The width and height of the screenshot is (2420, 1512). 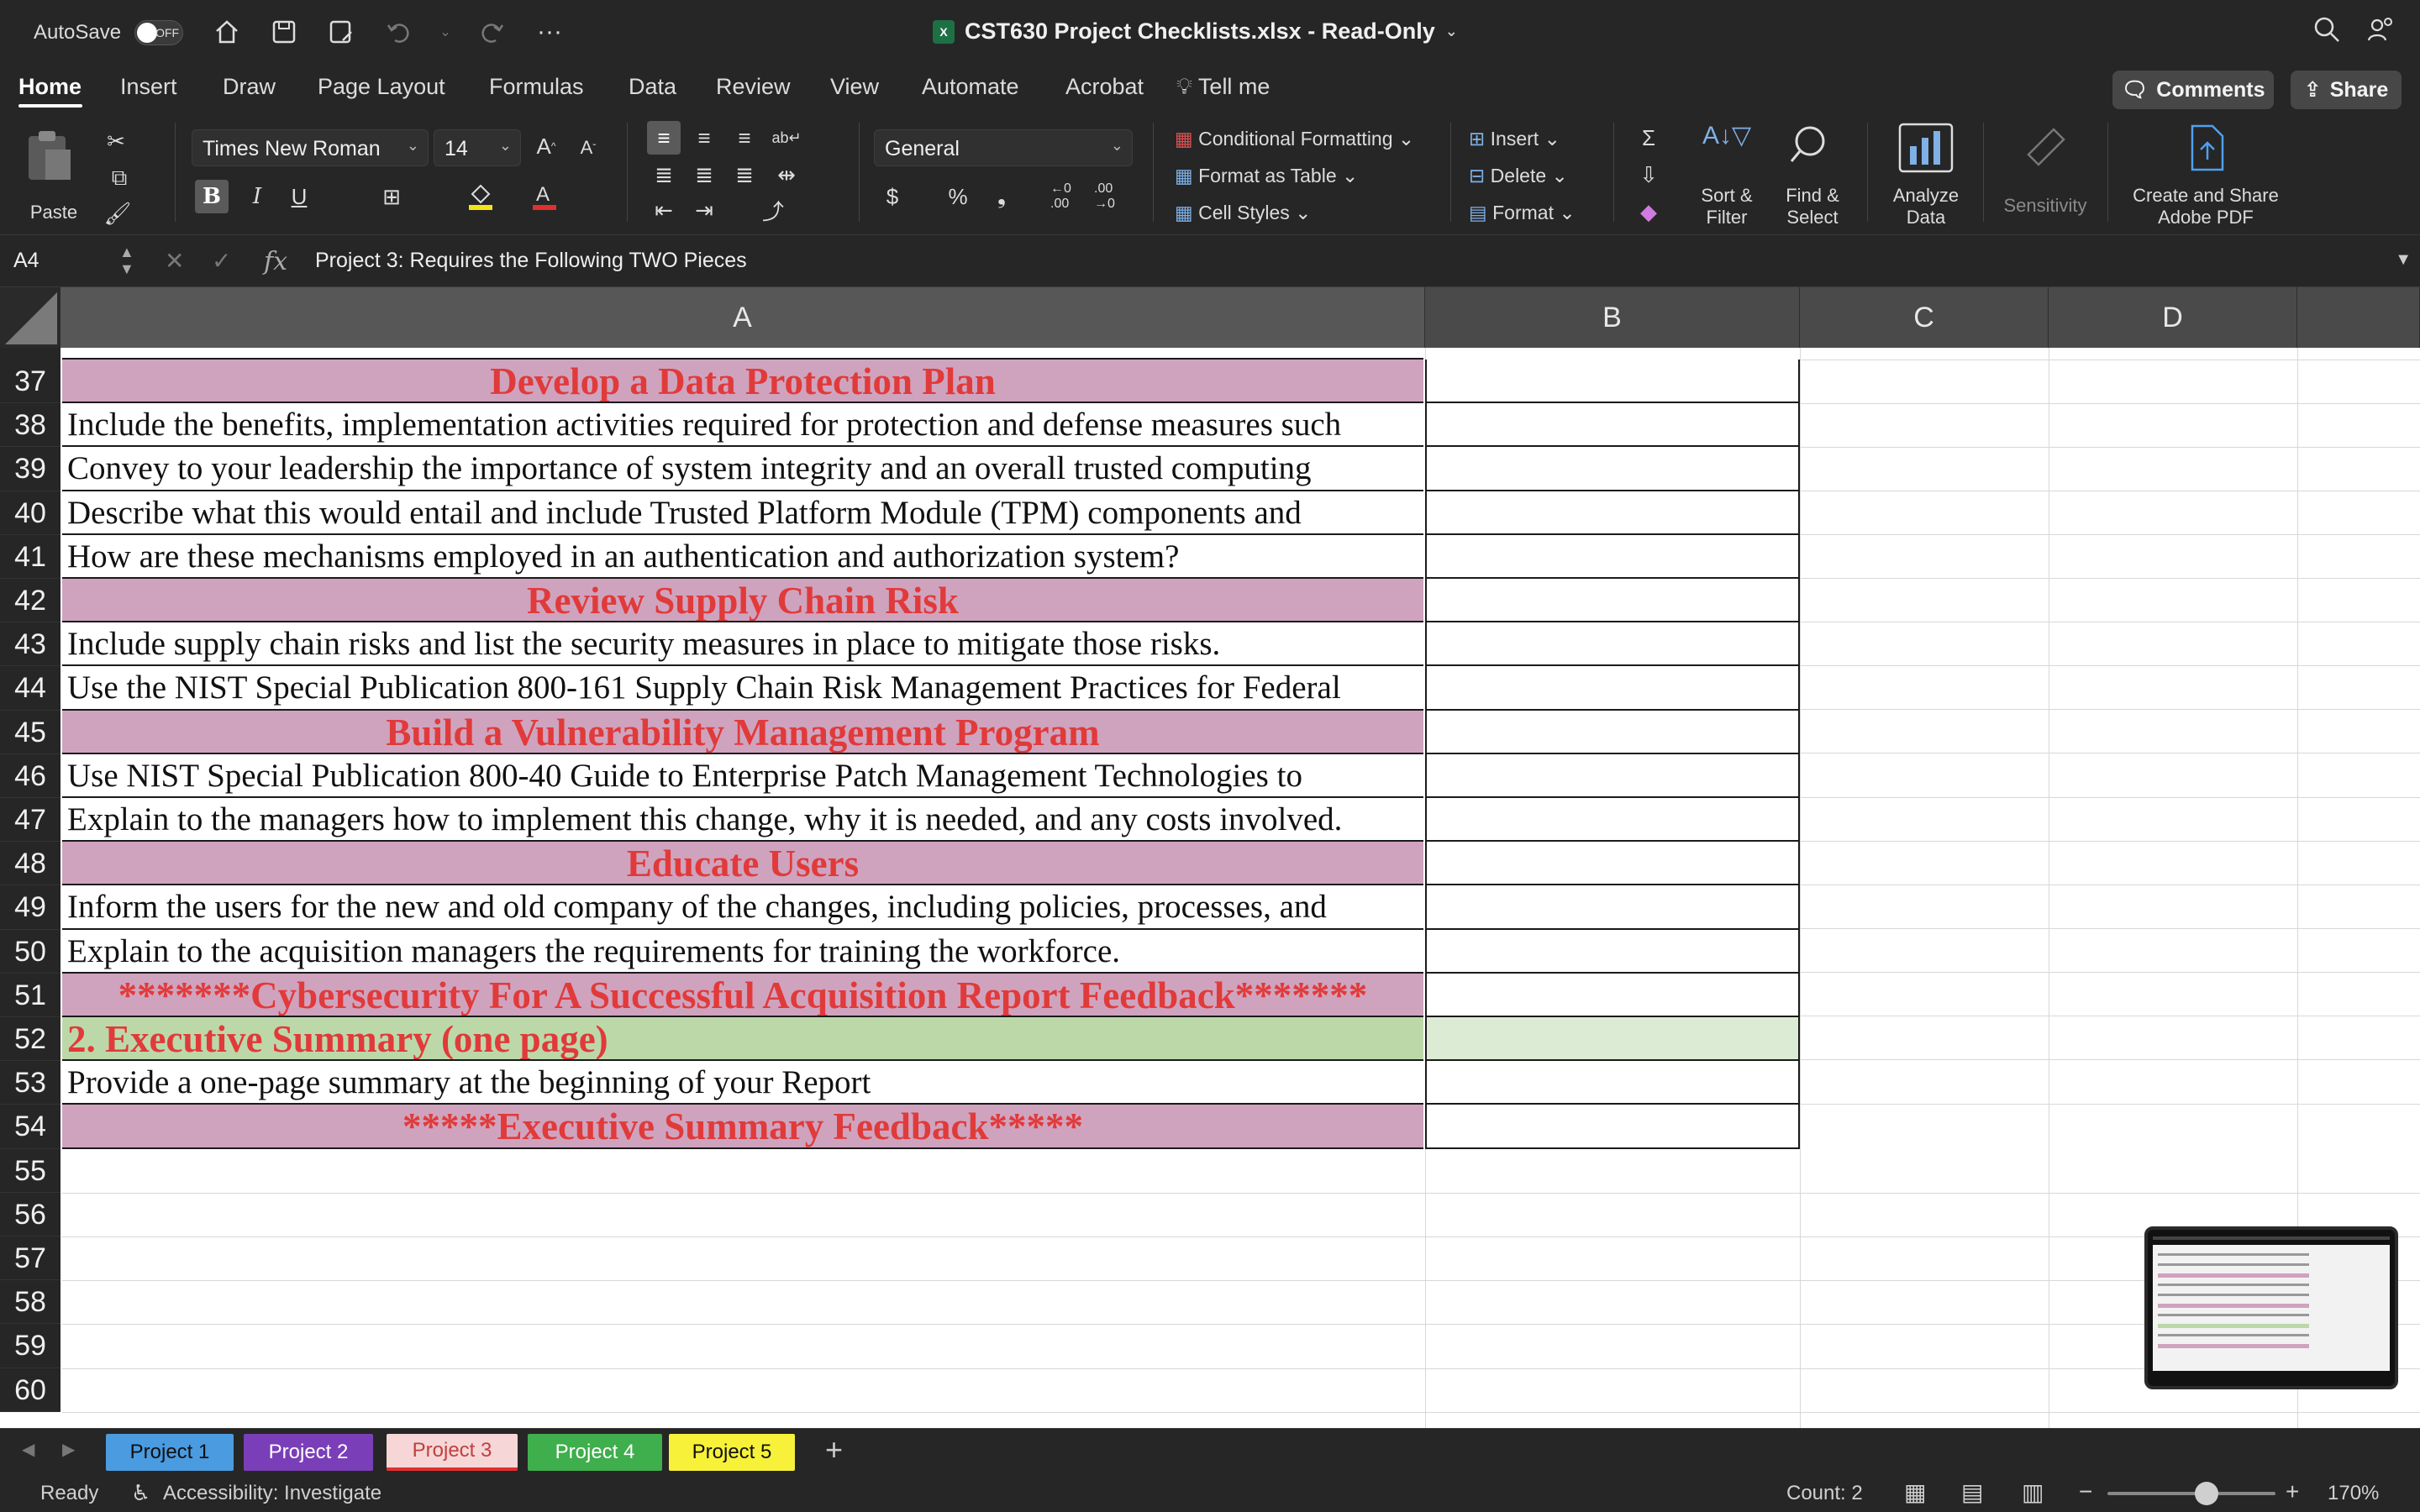 I want to click on row-header: 56, so click(x=30, y=1214).